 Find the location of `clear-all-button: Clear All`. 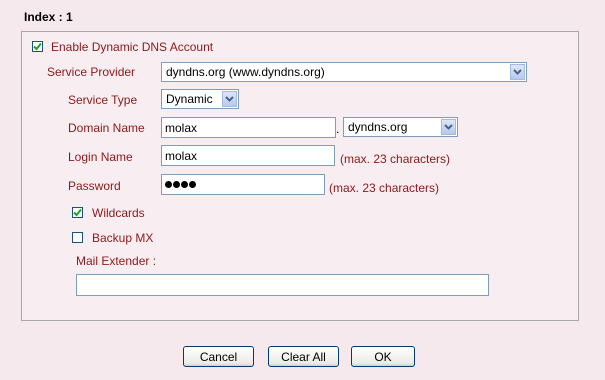

clear-all-button: Clear All is located at coordinates (303, 356).